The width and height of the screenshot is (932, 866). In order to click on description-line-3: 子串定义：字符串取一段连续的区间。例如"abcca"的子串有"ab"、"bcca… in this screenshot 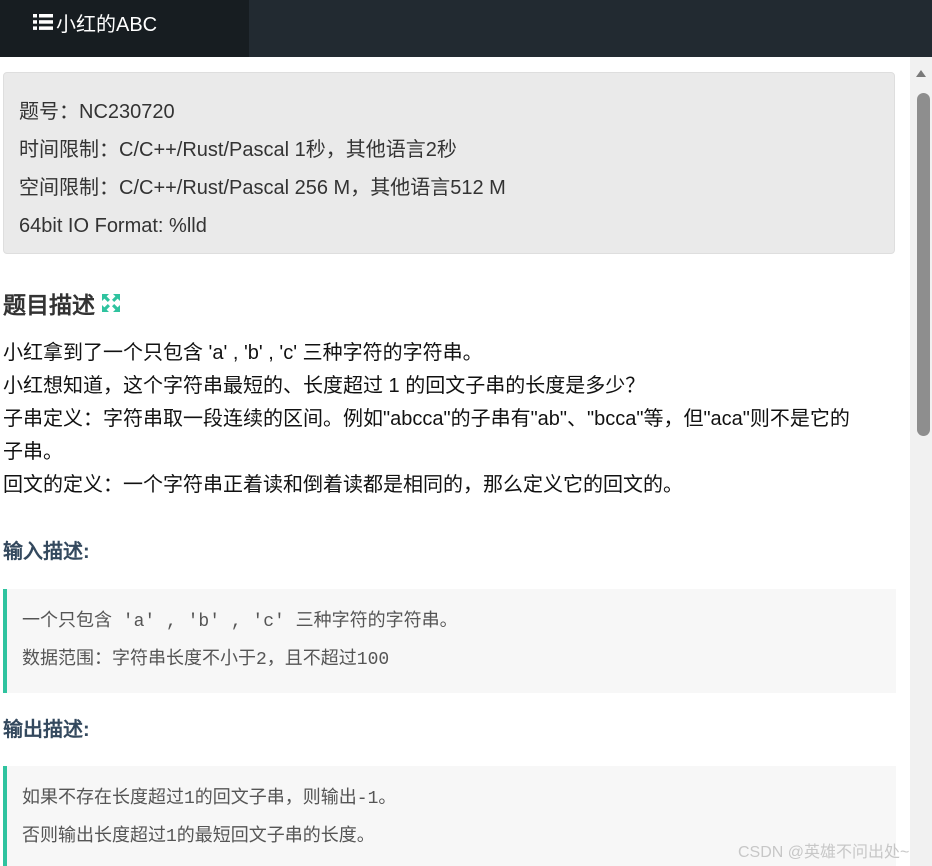, I will do `click(426, 419)`.